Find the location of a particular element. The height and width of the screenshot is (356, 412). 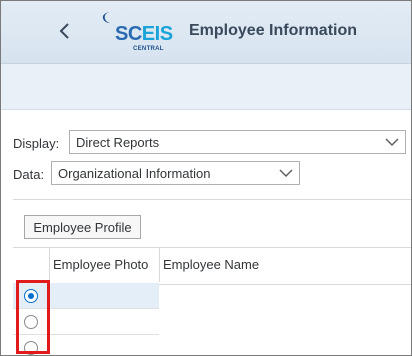

sceis-logo: SCEIS CENTRAL is located at coordinates (135, 33).